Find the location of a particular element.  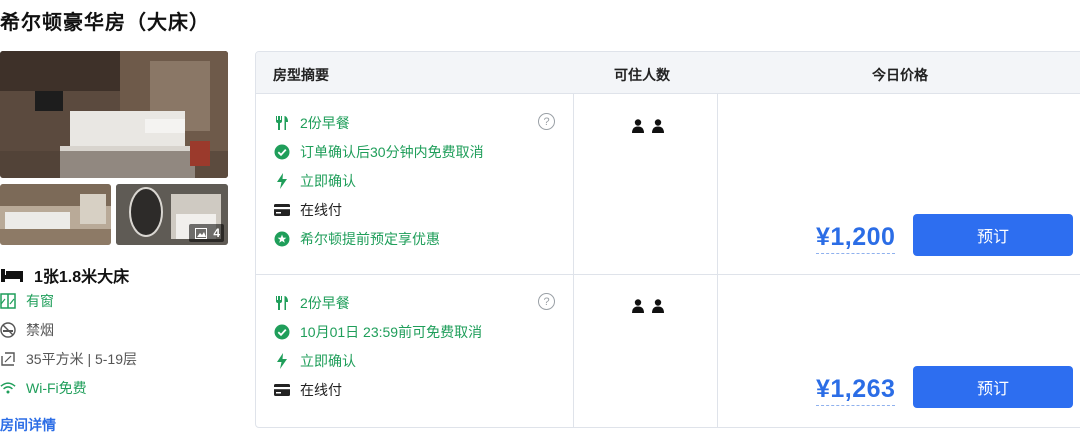

window-icon is located at coordinates (8, 301).